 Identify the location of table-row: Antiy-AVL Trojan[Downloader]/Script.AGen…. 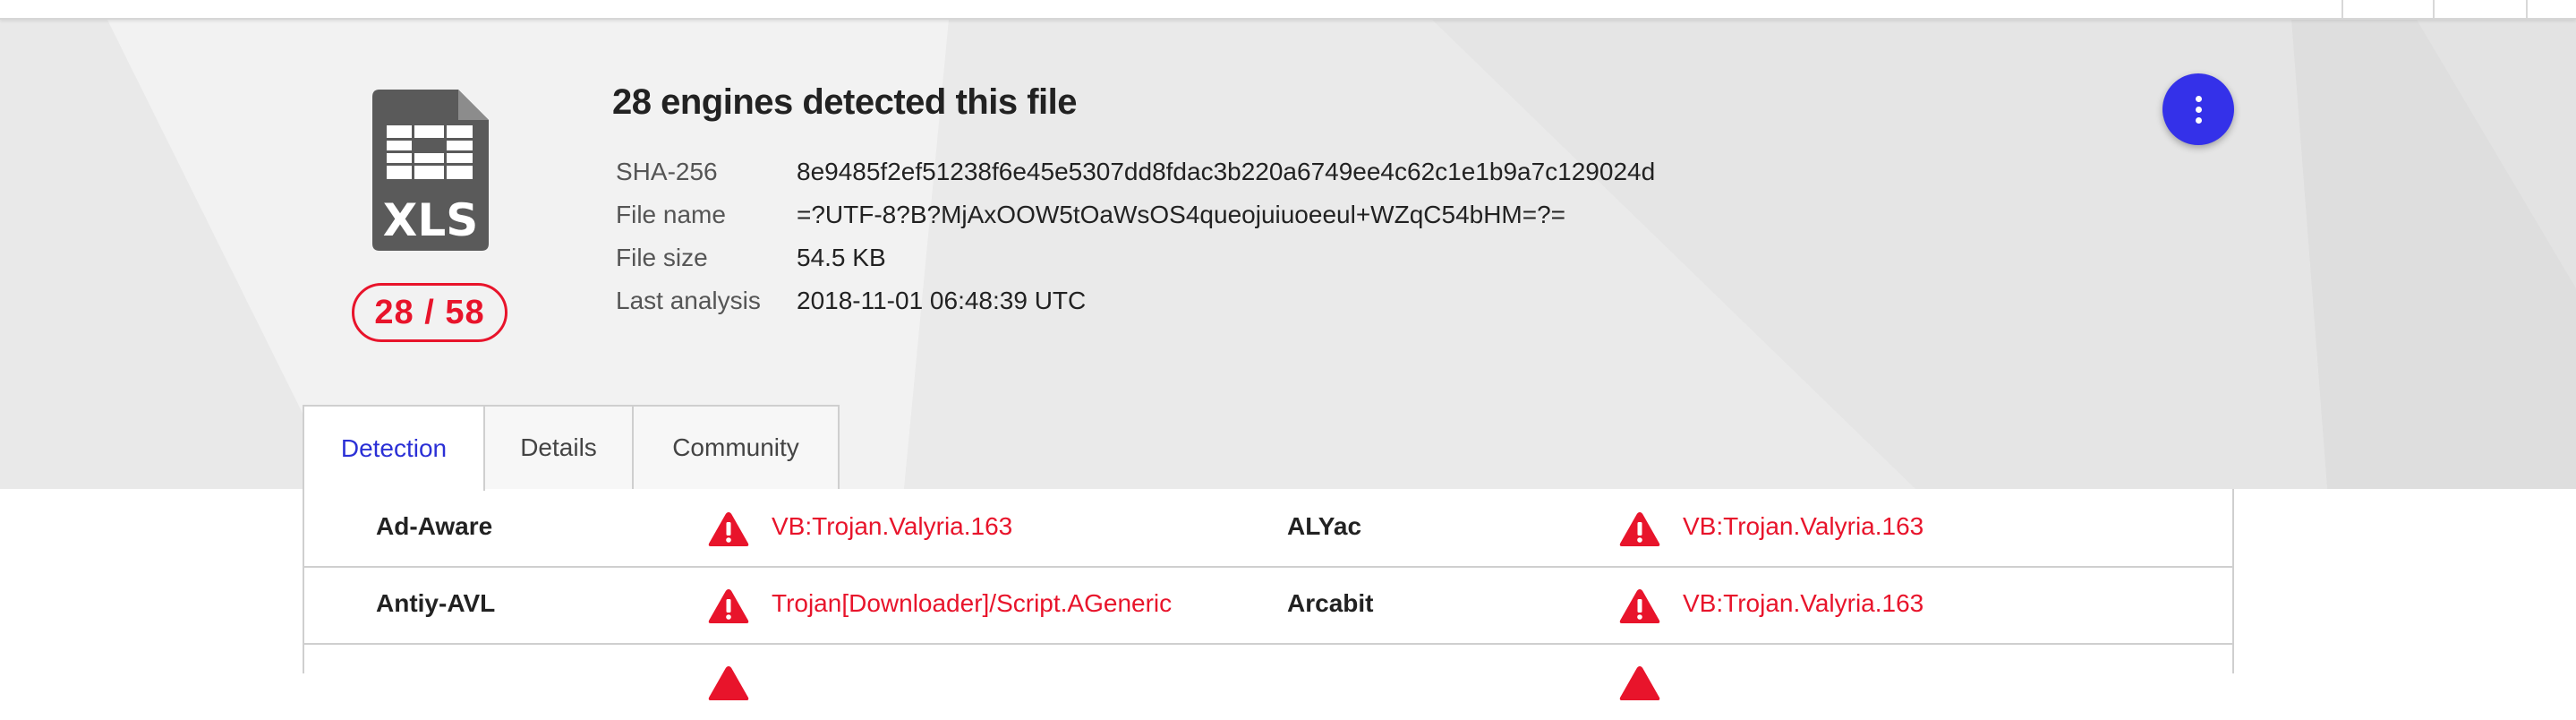
(1268, 605).